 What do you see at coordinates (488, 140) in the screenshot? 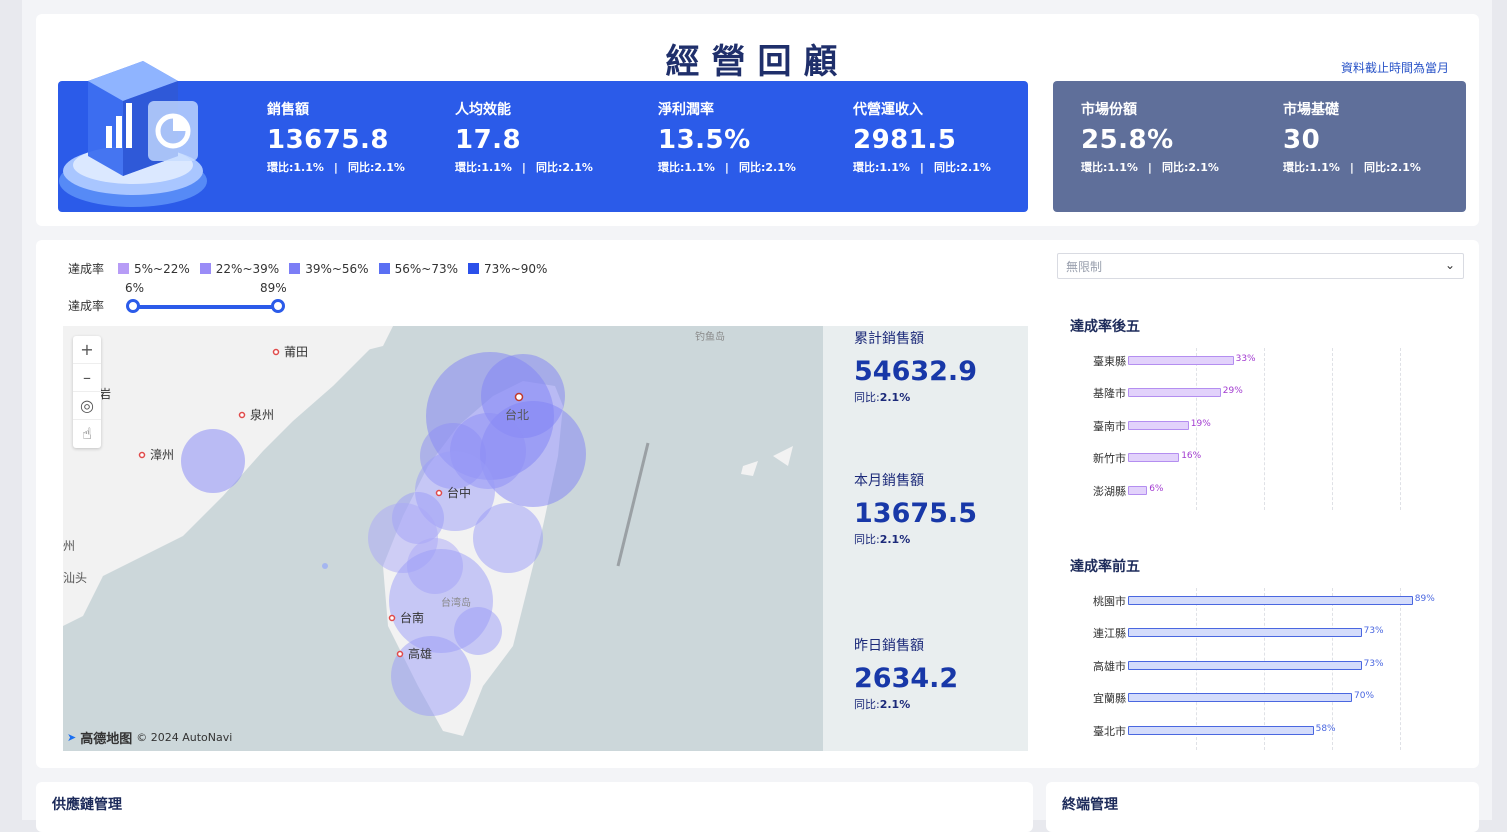
I see `kpi-value: 17.8` at bounding box center [488, 140].